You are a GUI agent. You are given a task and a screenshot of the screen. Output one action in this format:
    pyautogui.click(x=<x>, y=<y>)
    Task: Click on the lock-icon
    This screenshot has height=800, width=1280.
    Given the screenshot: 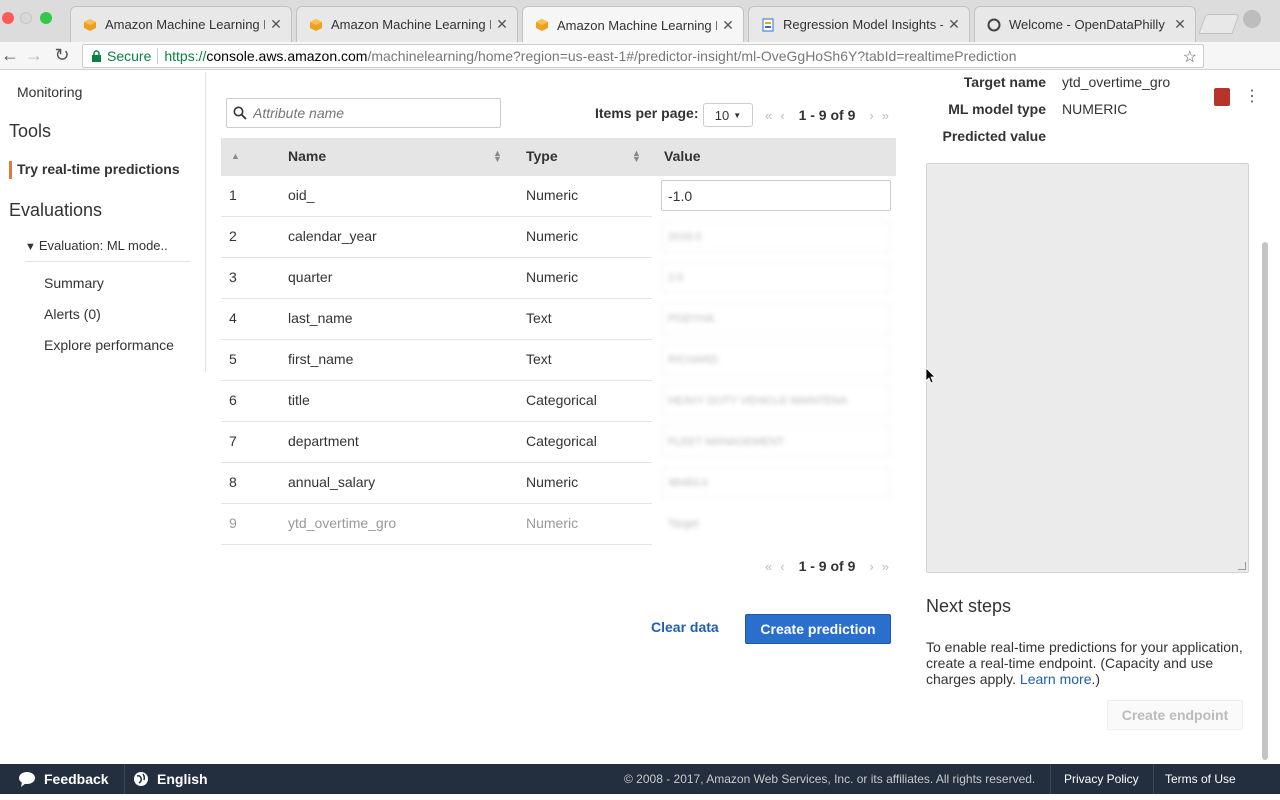 What is the action you would take?
    pyautogui.click(x=97, y=56)
    